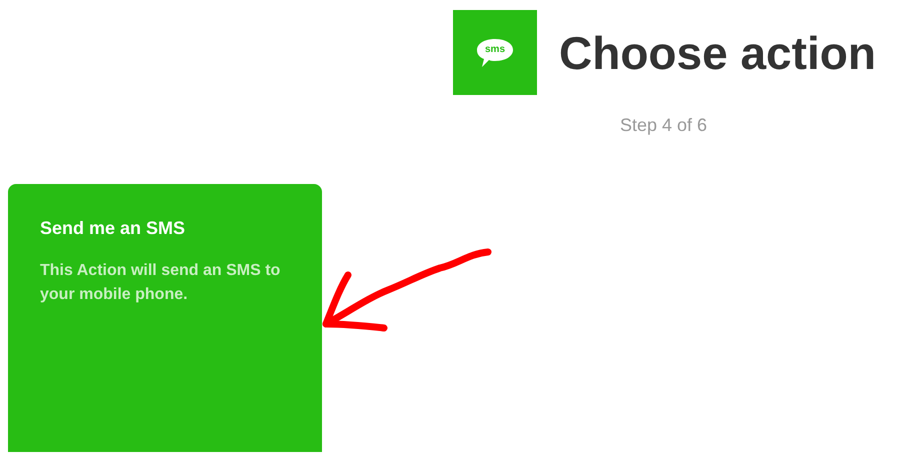 Image resolution: width=909 pixels, height=465 pixels. I want to click on page-title: Choose action, so click(717, 53).